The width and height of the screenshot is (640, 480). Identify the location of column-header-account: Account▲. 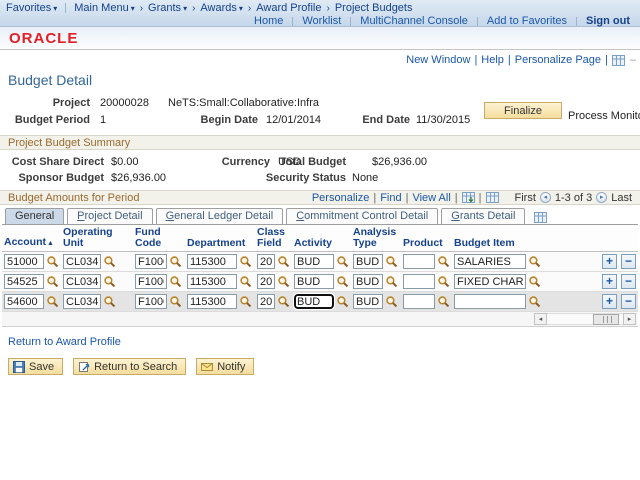
(31, 238).